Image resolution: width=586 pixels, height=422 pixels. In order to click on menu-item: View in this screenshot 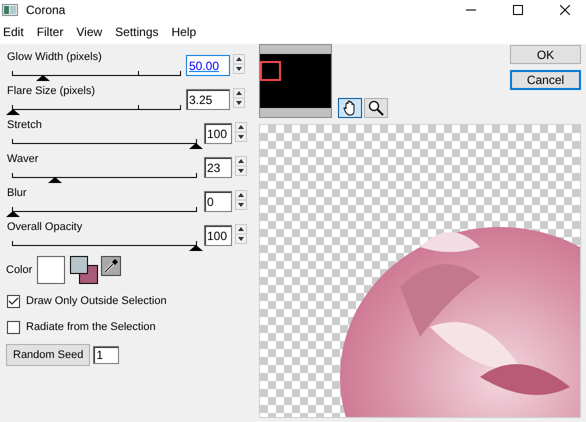, I will do `click(89, 32)`.